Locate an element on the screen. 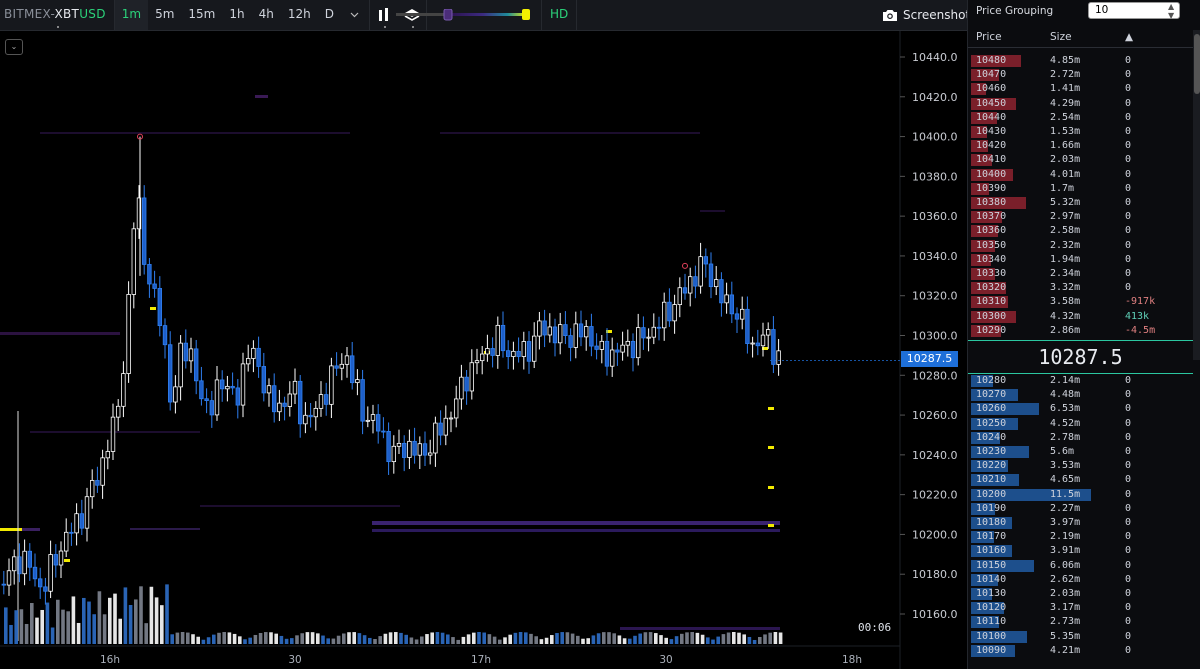 Image resolution: width=1200 pixels, height=669 pixels. ask-row: 10390 1.7m 0 is located at coordinates (1079, 189).